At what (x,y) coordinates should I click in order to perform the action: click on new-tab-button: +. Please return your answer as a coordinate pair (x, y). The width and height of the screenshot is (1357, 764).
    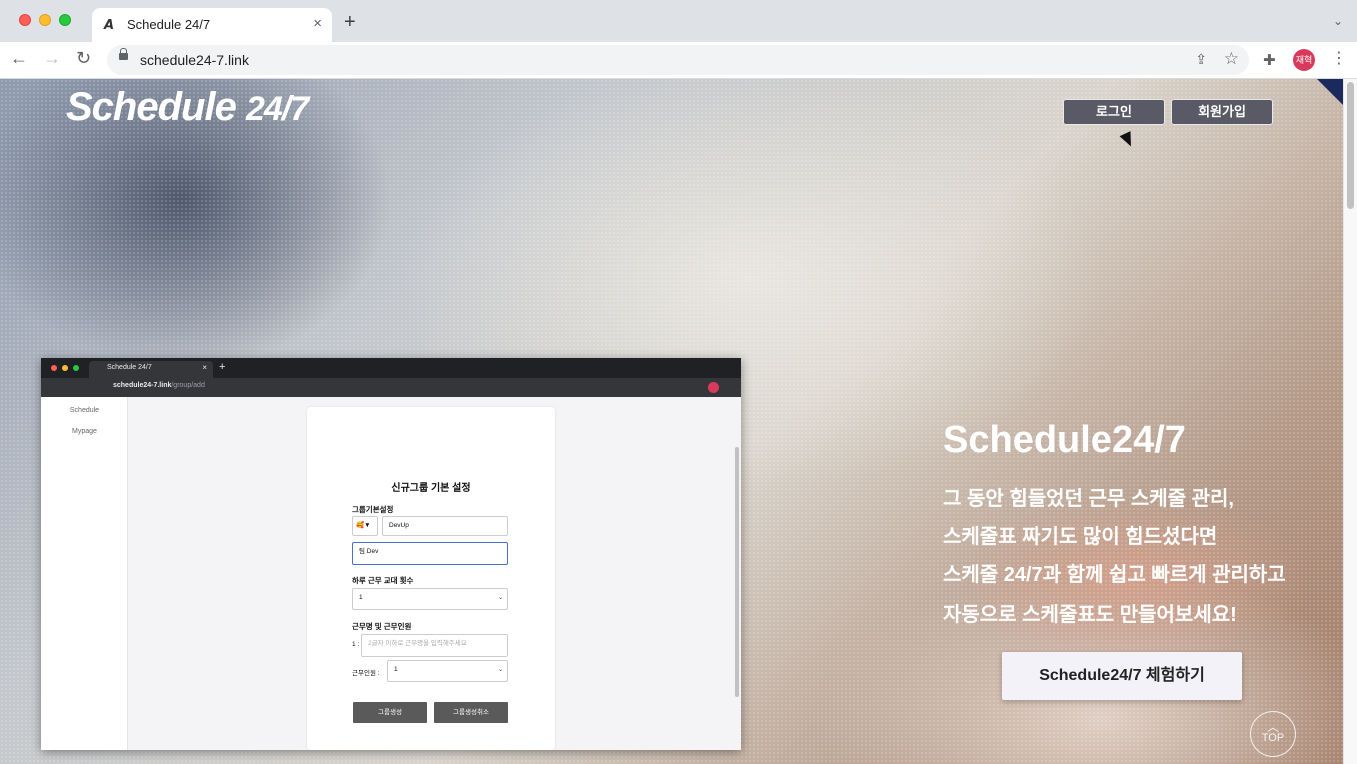
    Looking at the image, I should click on (350, 22).